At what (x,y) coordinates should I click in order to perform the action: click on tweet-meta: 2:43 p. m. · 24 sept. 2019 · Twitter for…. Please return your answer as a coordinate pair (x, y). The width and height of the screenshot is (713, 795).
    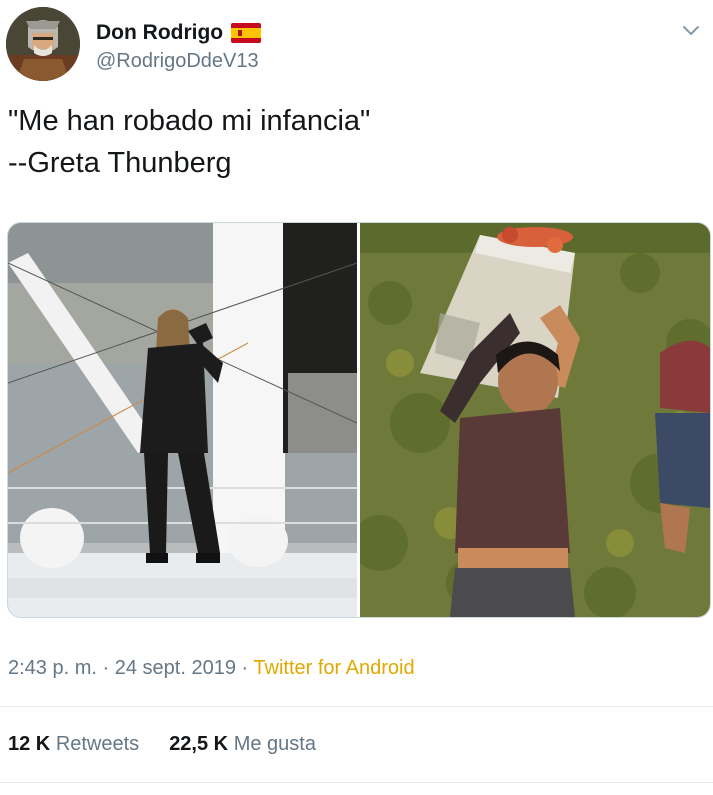
    Looking at the image, I should click on (211, 668).